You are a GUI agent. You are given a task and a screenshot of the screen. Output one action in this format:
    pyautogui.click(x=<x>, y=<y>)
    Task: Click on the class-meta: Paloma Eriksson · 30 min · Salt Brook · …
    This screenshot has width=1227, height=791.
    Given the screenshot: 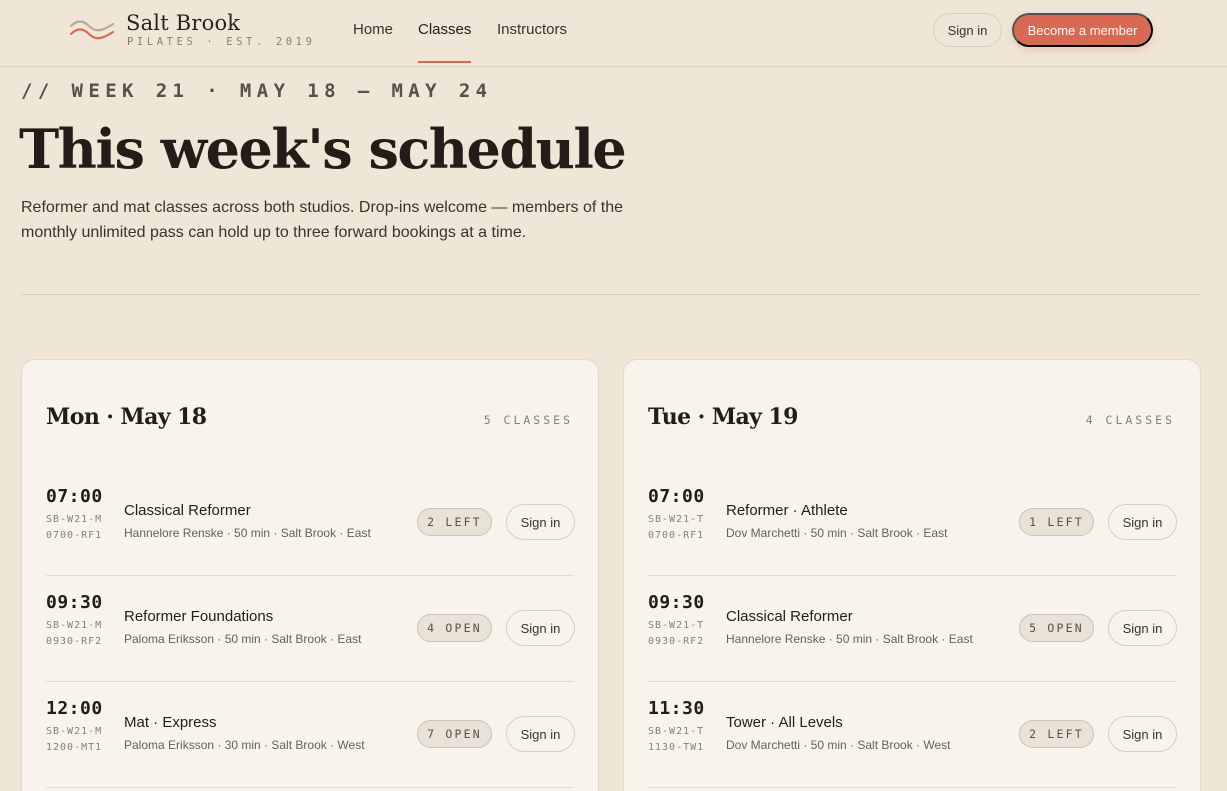 What is the action you would take?
    pyautogui.click(x=244, y=745)
    